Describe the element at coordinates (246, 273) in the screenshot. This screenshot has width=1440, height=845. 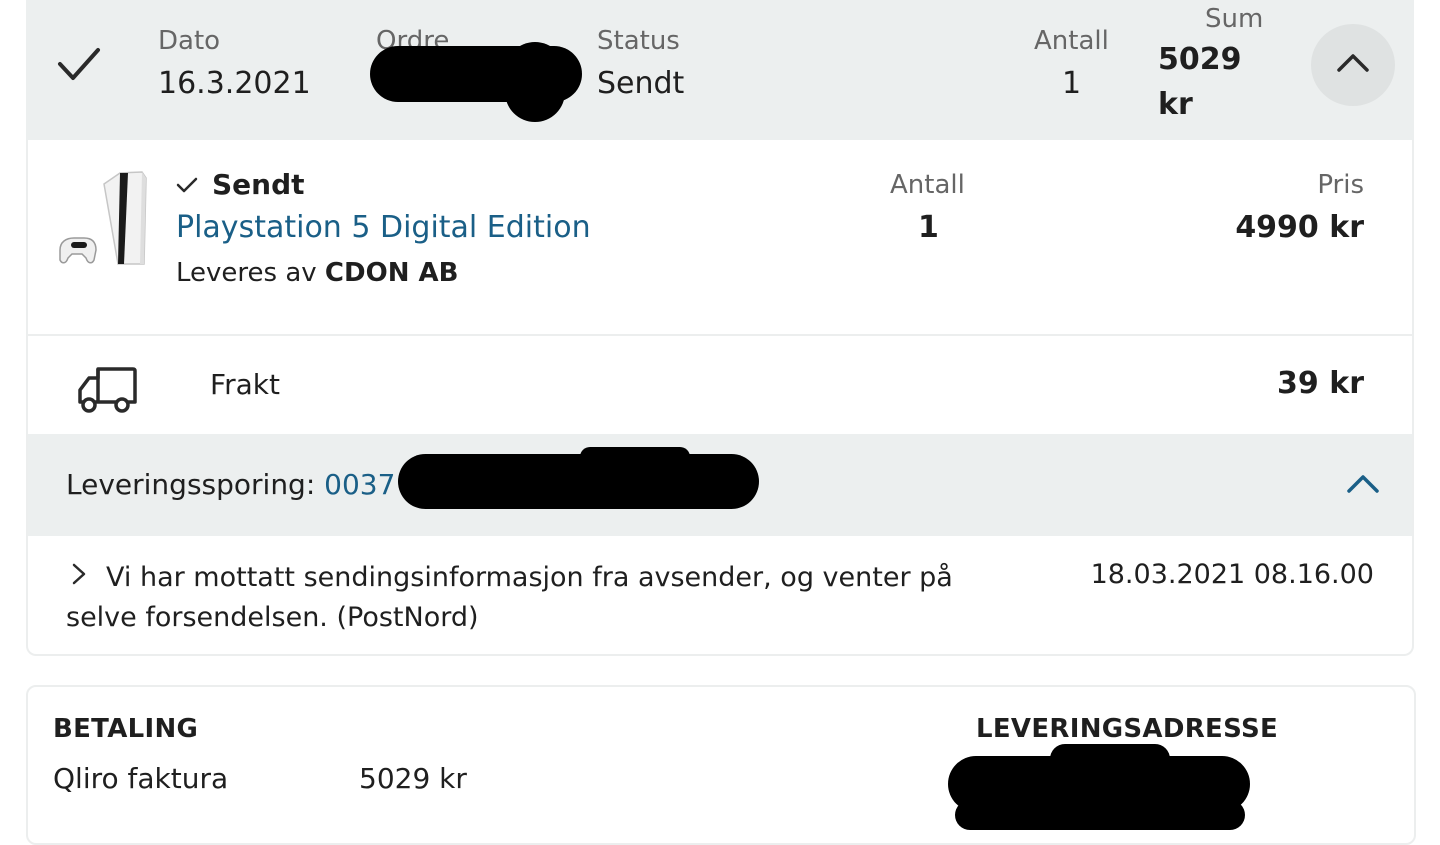
I see `delivered-by-prefix: Leveres av` at that location.